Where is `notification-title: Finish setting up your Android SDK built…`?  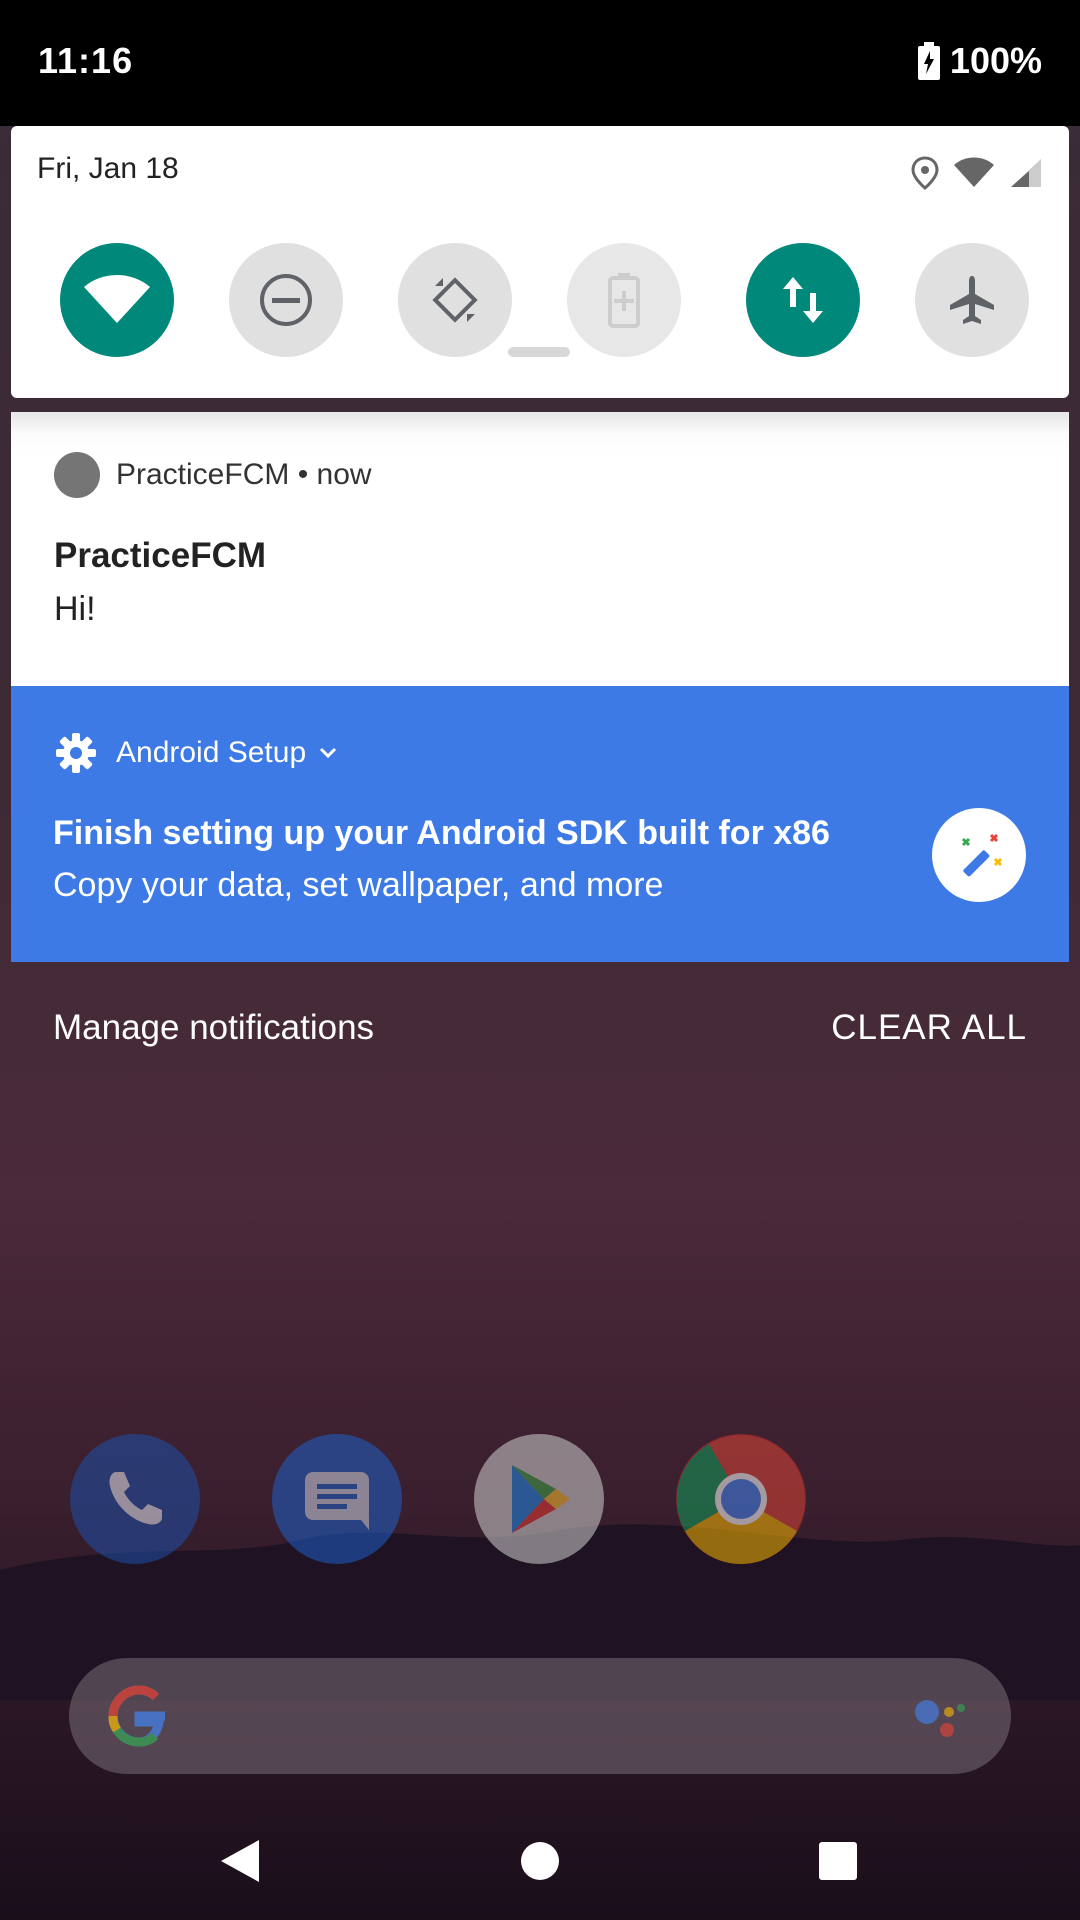 notification-title: Finish setting up your Android SDK built… is located at coordinates (441, 833).